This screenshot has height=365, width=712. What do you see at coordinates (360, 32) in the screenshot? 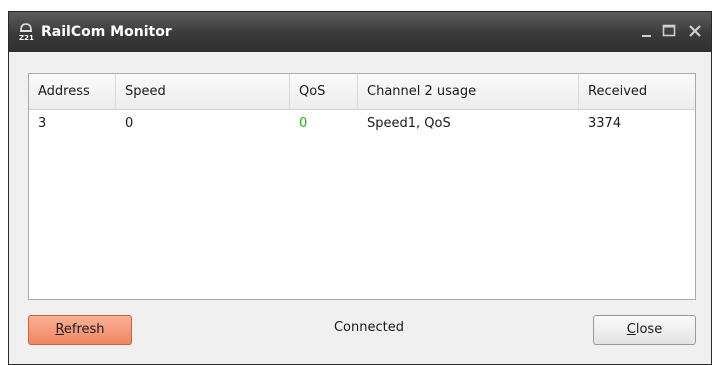
I see `title-bar: Z21 RailCom Monitor` at bounding box center [360, 32].